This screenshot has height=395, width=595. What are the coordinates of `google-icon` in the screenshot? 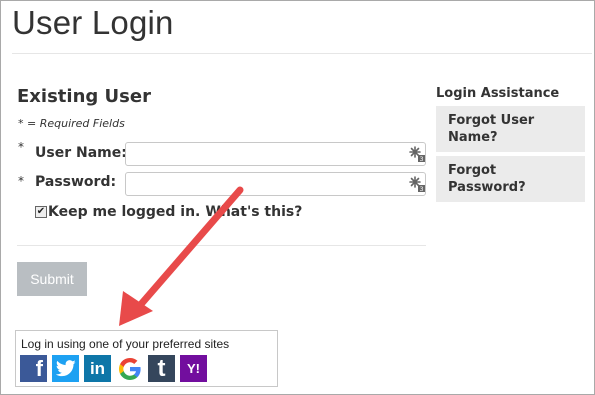 It's located at (129, 368).